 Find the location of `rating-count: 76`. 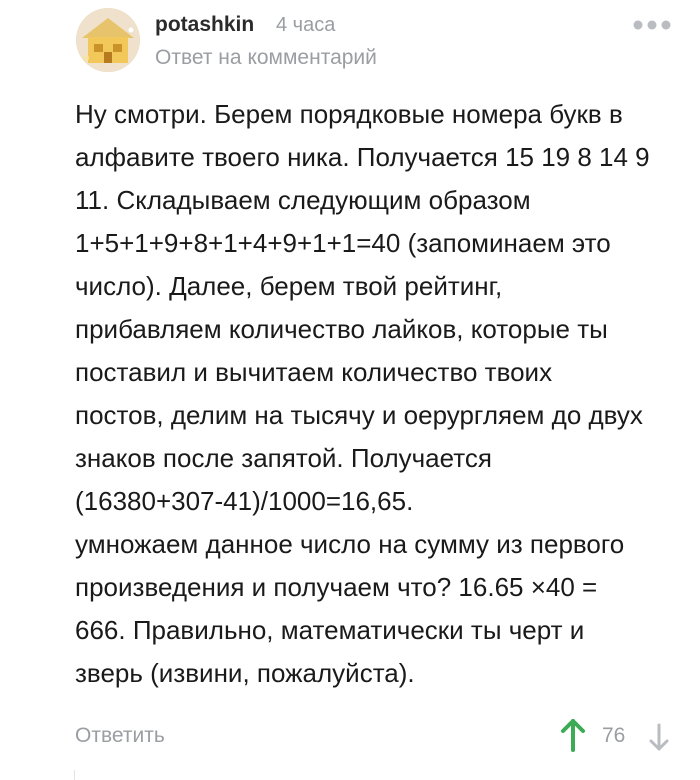

rating-count: 76 is located at coordinates (614, 735).